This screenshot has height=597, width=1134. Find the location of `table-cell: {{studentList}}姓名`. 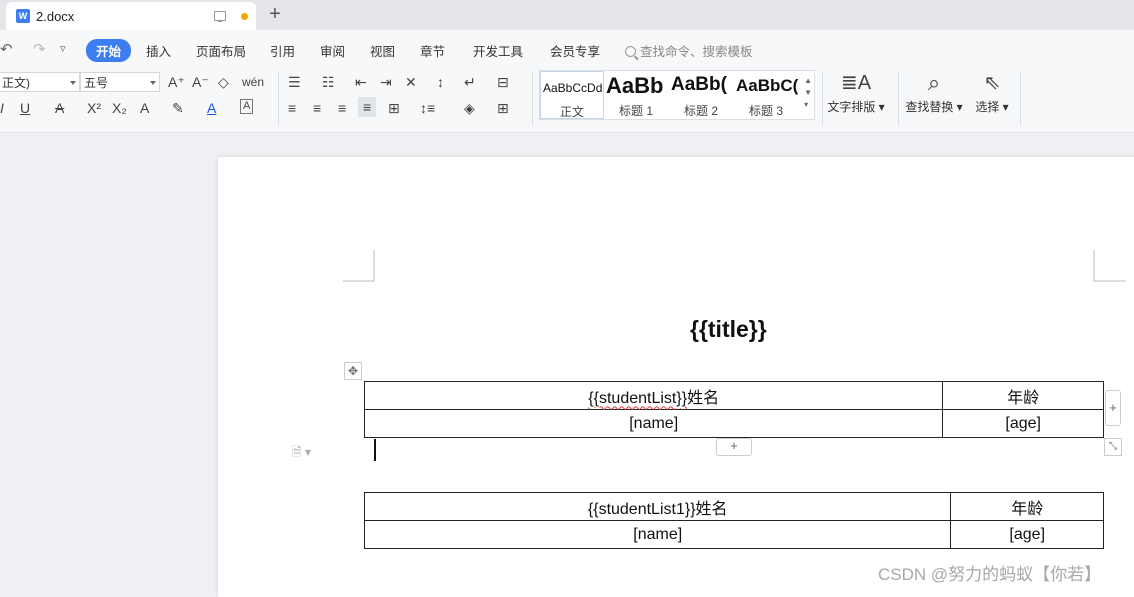

table-cell: {{studentList}}姓名 is located at coordinates (653, 395).